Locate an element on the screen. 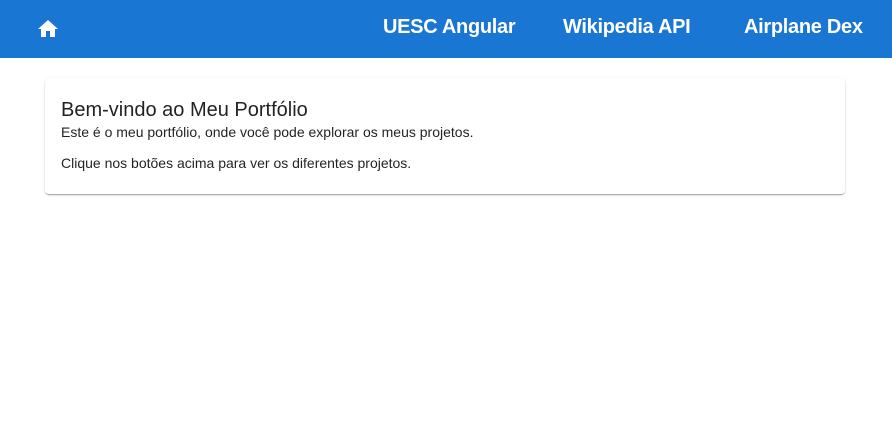 The image size is (892, 429). nav-wikipedia-api: Wikipedia API is located at coordinates (627, 29).